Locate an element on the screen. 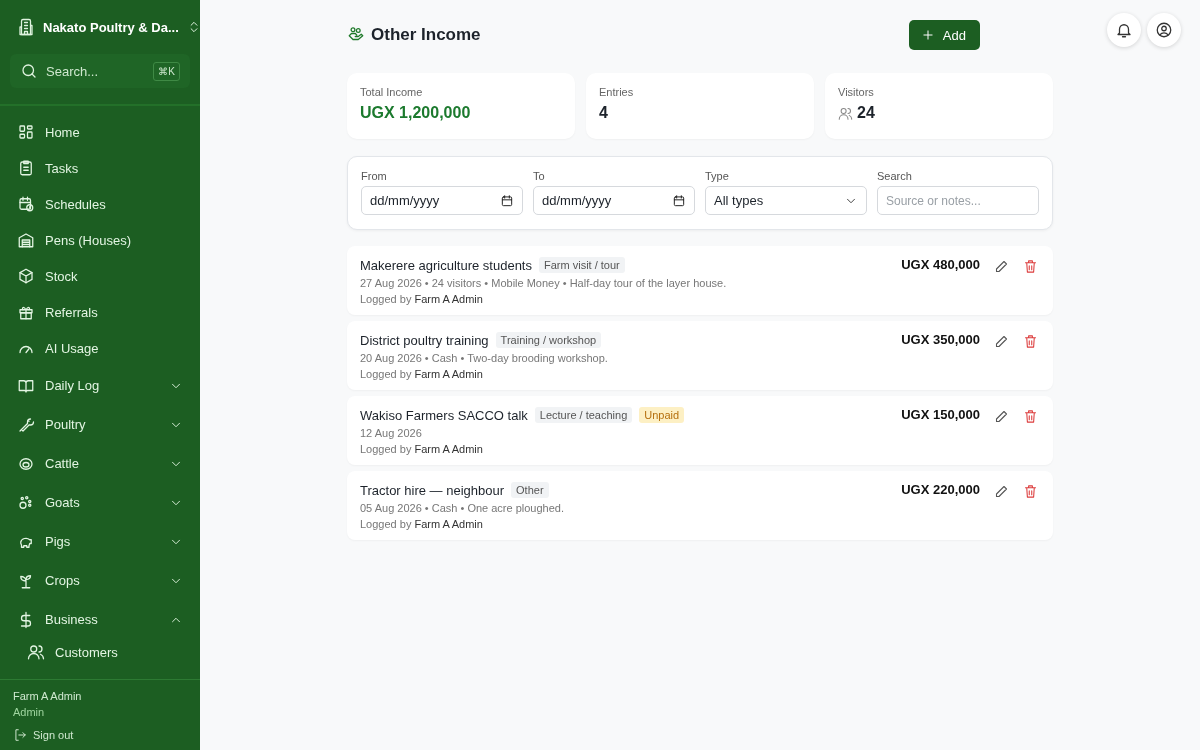 The width and height of the screenshot is (1200, 750). add-button: Add is located at coordinates (944, 35).